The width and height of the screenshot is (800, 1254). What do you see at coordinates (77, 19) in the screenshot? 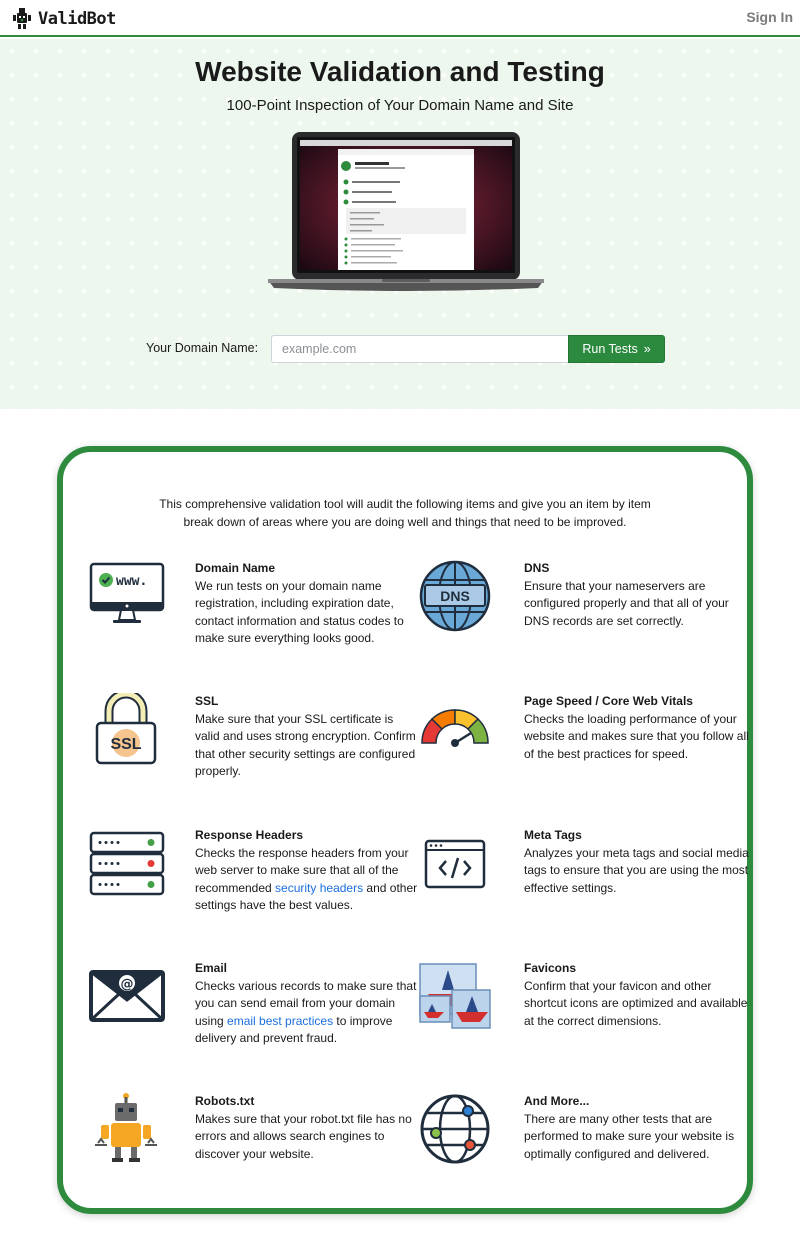
I see `logo-text: ValidBot` at bounding box center [77, 19].